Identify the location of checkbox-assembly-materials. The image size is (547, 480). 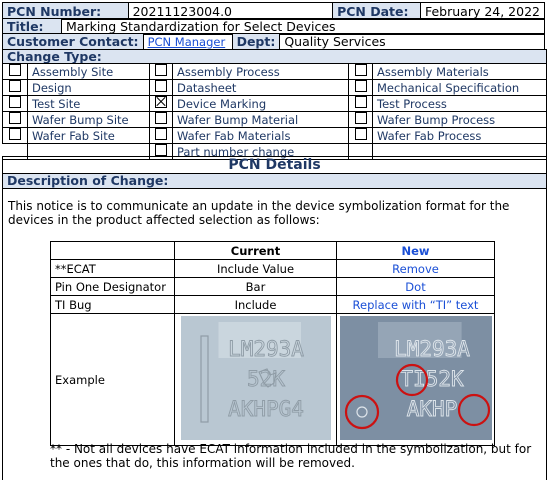
(360, 70).